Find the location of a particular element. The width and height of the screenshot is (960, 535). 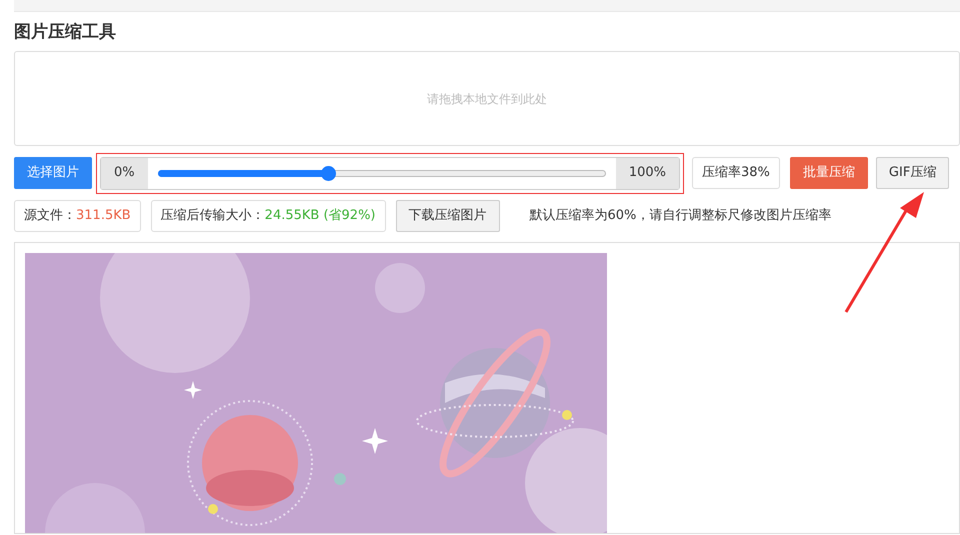

download-button: 下载压缩图片 is located at coordinates (448, 216).